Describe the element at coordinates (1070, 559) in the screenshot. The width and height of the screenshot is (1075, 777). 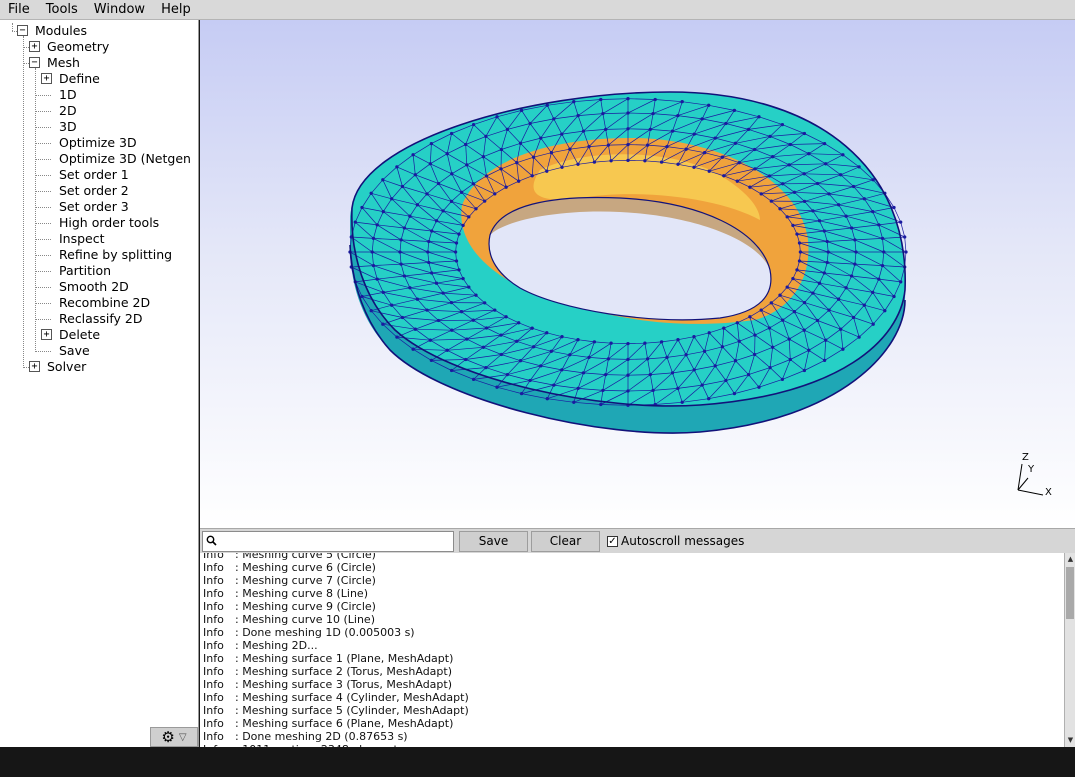
I see `scroll-up-arrow-icon: ▲` at that location.